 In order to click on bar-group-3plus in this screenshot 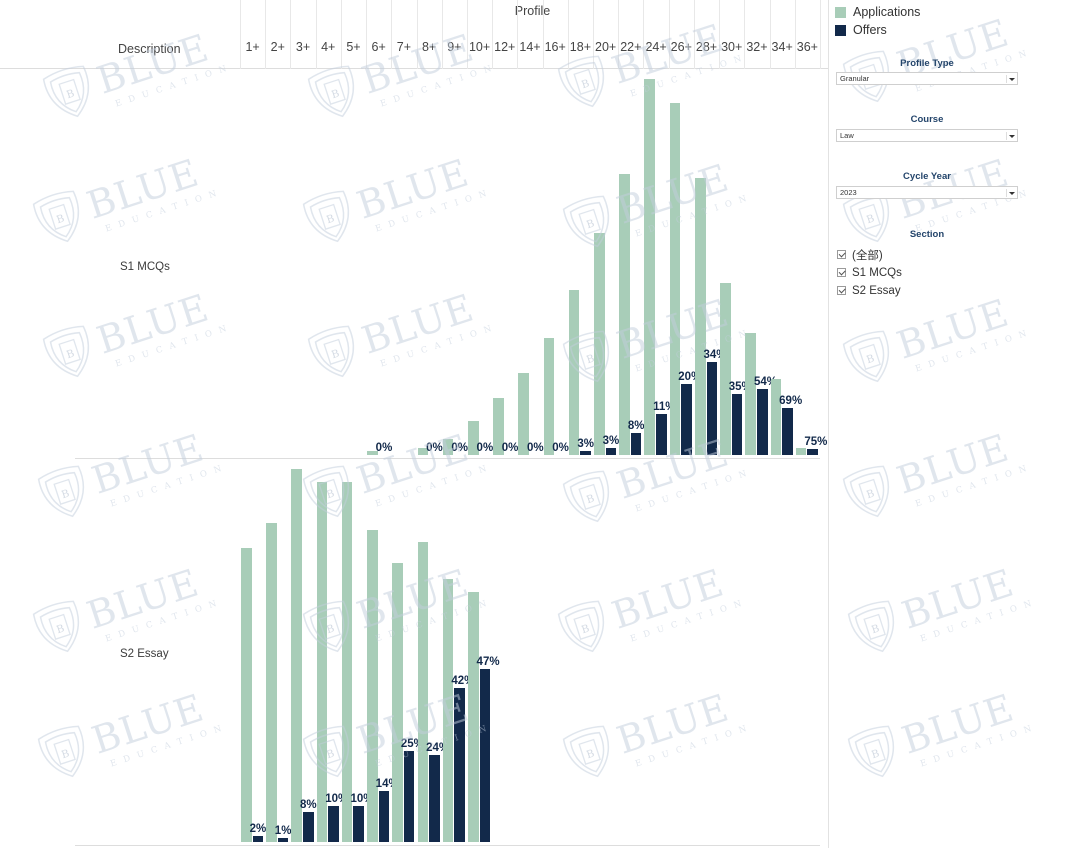, I will do `click(302, 264)`.